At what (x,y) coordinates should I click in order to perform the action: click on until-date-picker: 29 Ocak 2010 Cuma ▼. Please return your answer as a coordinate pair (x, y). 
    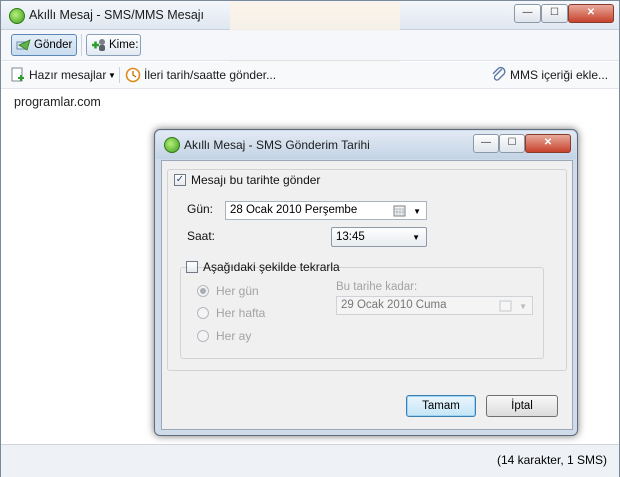
    Looking at the image, I should click on (434, 305).